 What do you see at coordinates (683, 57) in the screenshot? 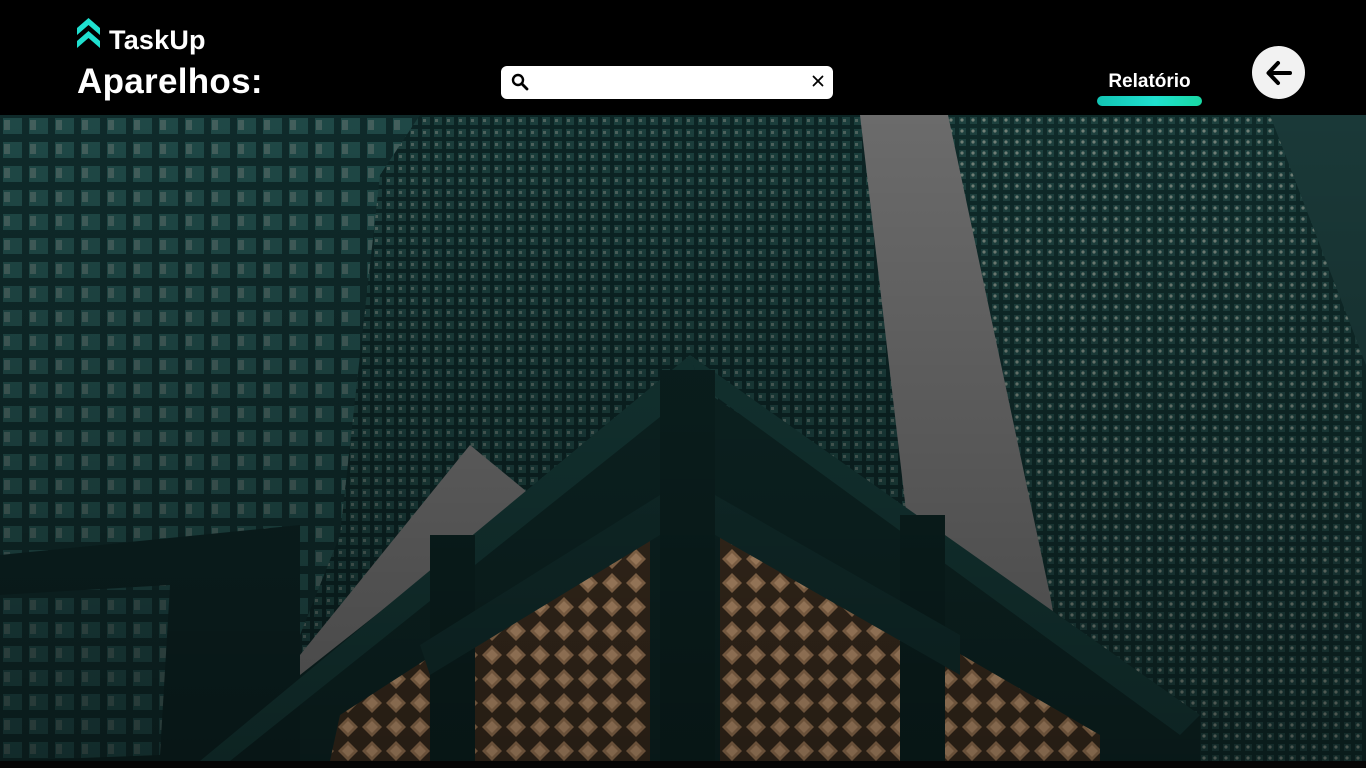
I see `top-header: TaskUp Aparelhos: Relatório` at bounding box center [683, 57].